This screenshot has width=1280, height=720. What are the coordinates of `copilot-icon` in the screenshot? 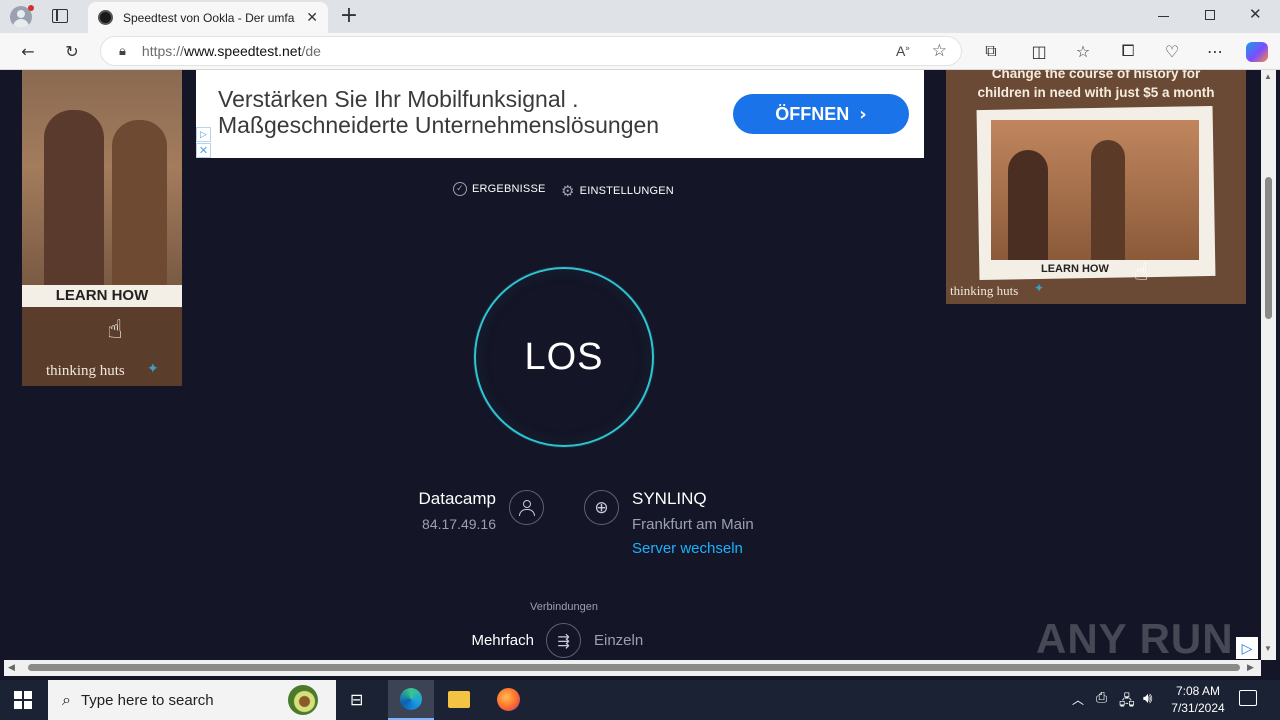 It's located at (1257, 52).